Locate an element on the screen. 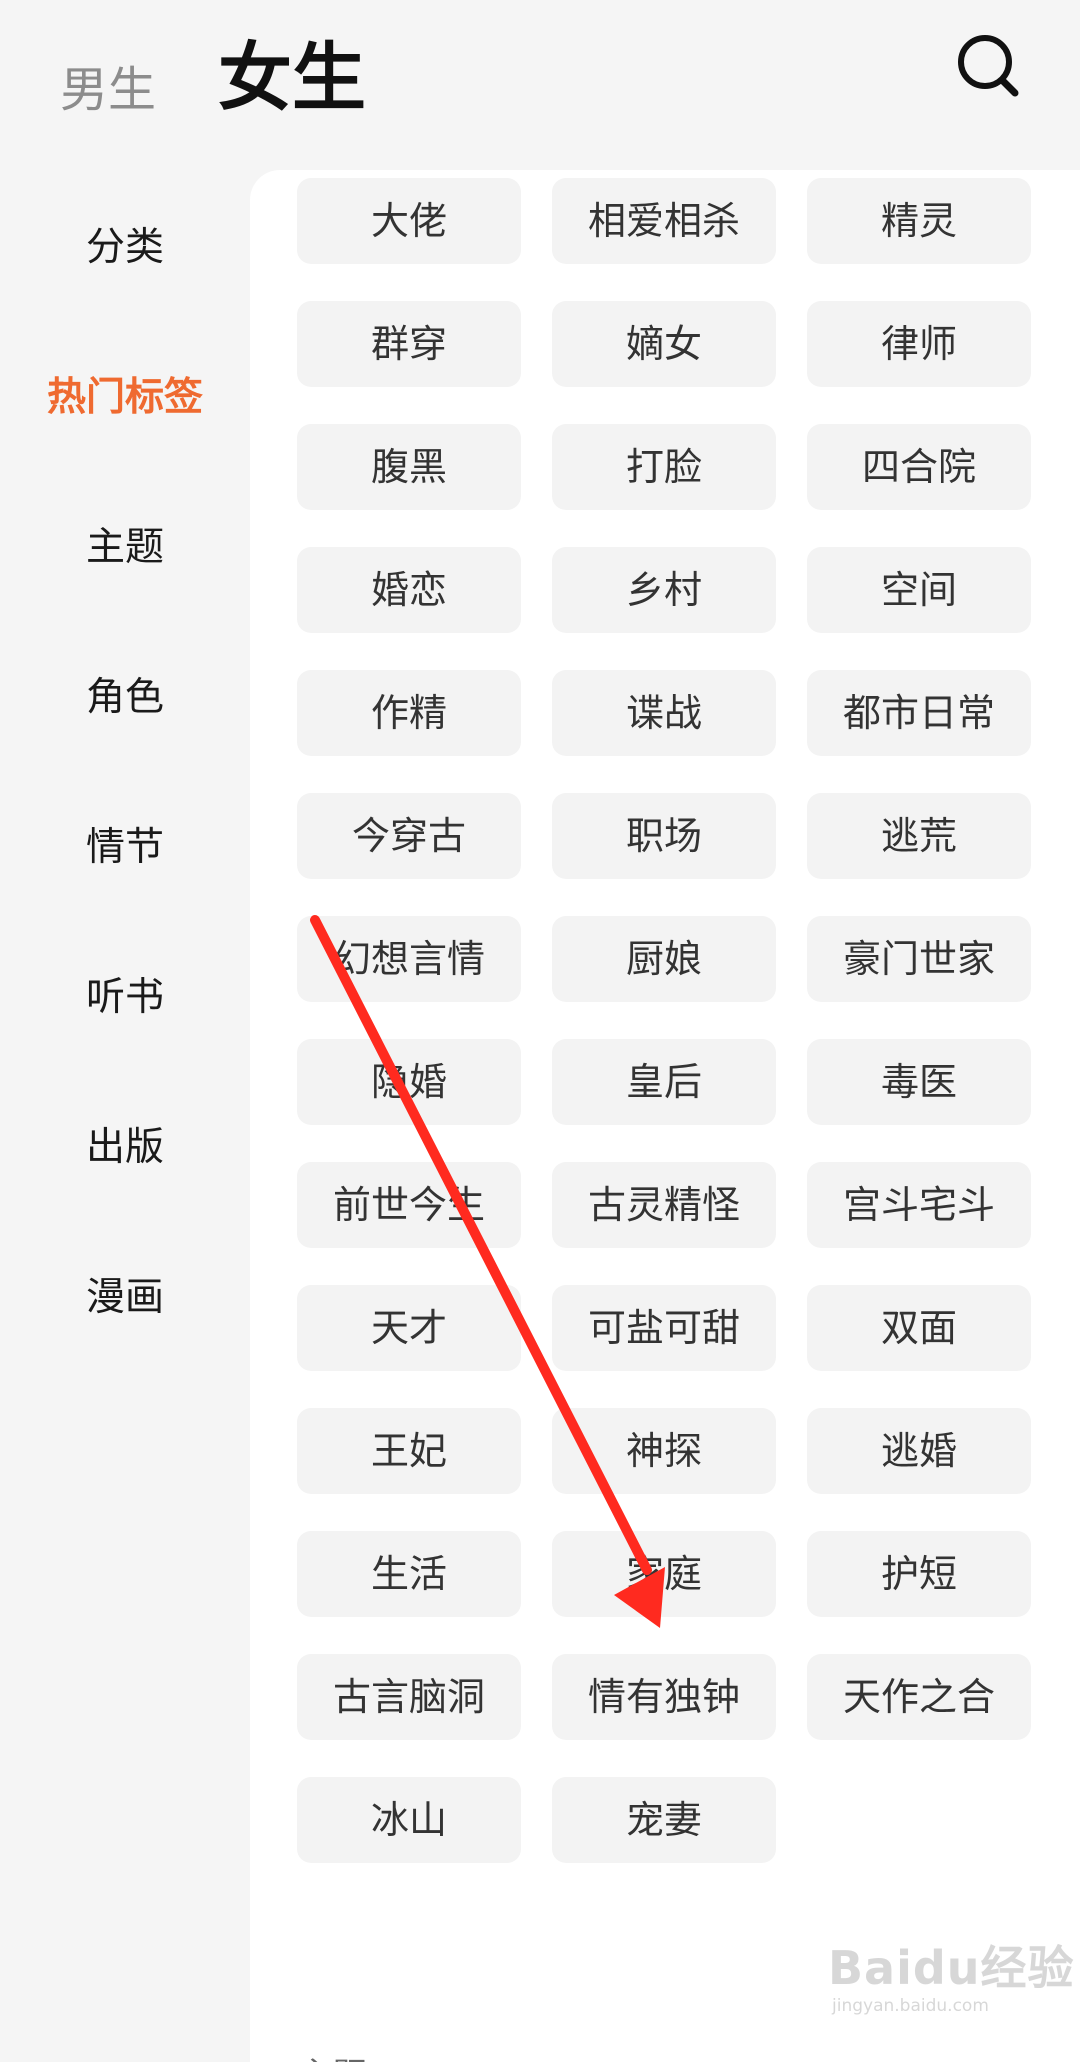 The image size is (1080, 2062). tag-chip: 生活 is located at coordinates (409, 1574).